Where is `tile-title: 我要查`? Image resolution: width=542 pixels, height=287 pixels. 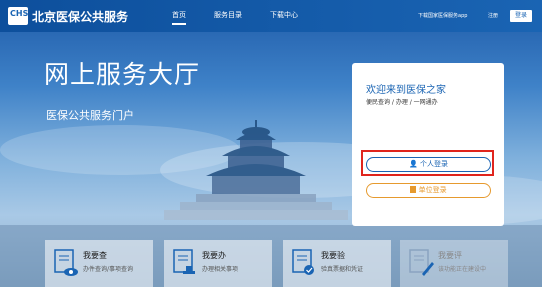 tile-title: 我要查 is located at coordinates (95, 255).